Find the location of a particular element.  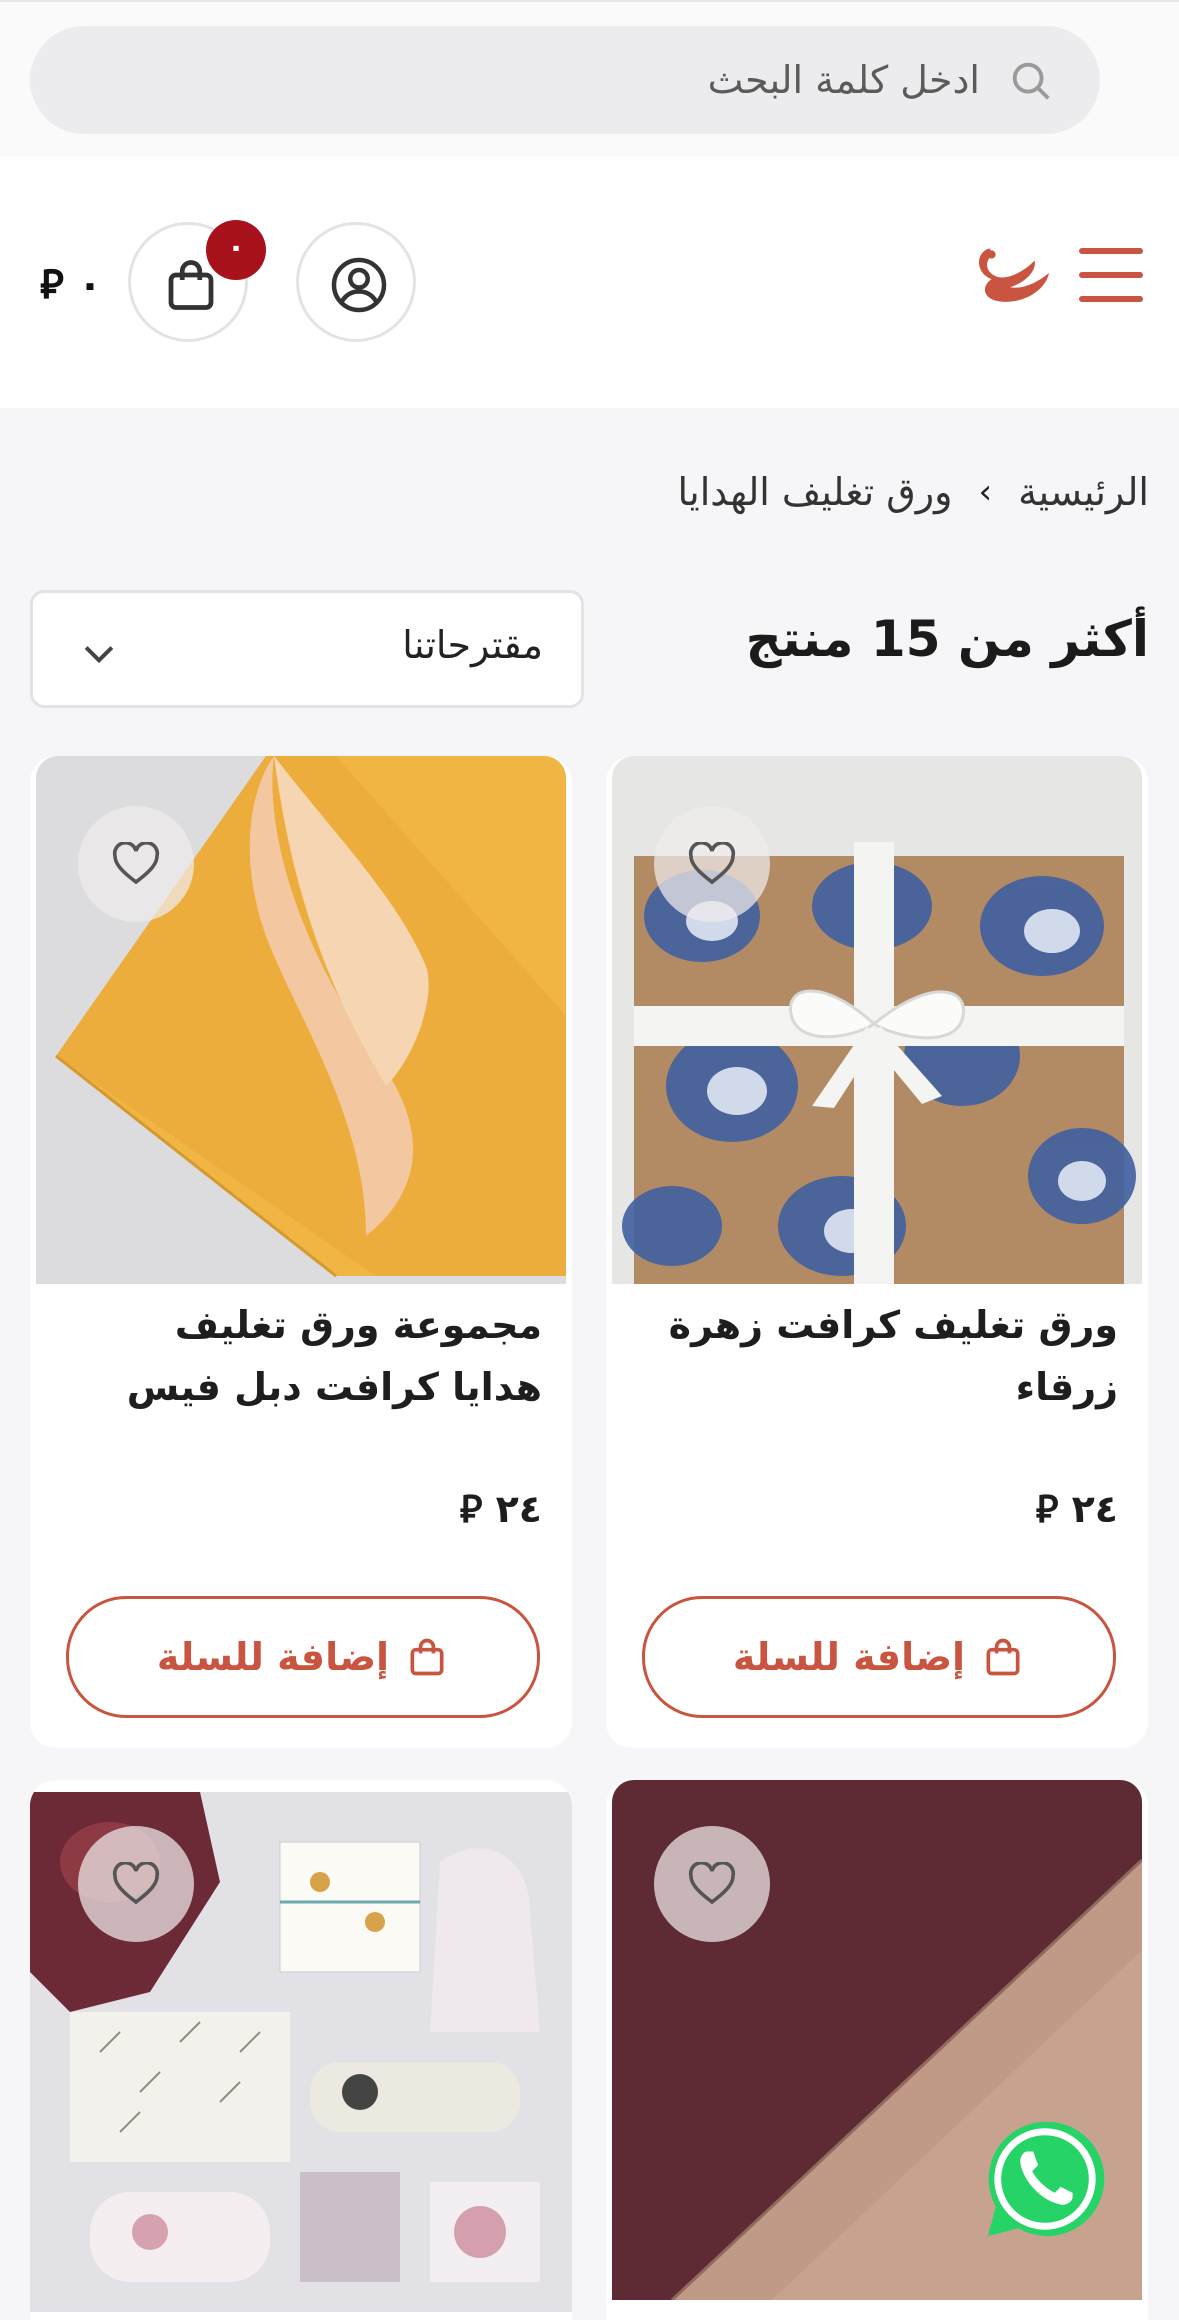

sort-select: مقترحاتنا is located at coordinates (307, 649).